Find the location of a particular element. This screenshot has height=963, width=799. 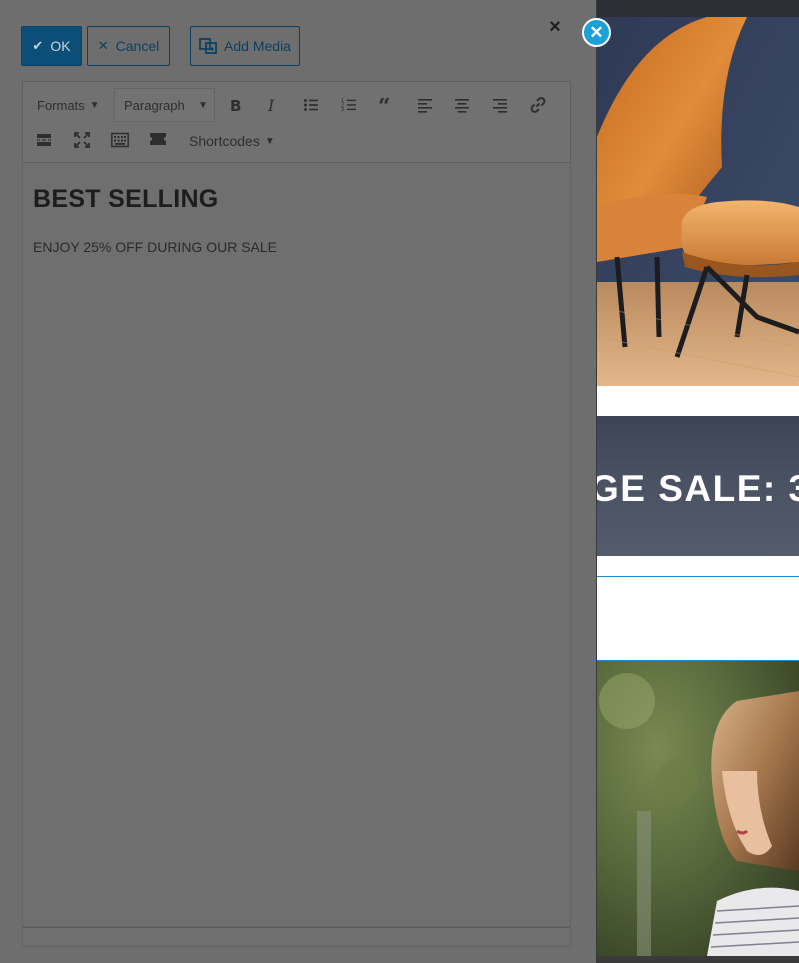

keyboard-icon is located at coordinates (120, 140).